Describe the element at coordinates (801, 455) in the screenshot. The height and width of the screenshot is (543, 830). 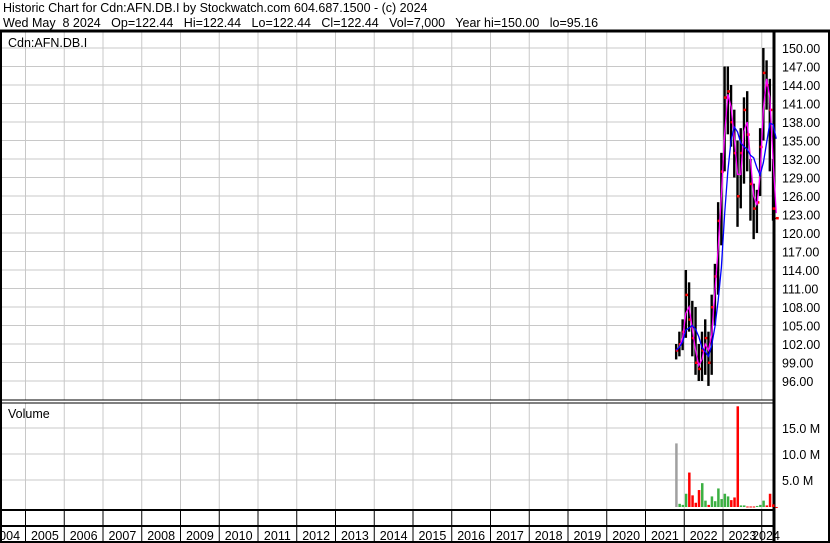
I see `volume-tick-label: 10.0 M` at that location.